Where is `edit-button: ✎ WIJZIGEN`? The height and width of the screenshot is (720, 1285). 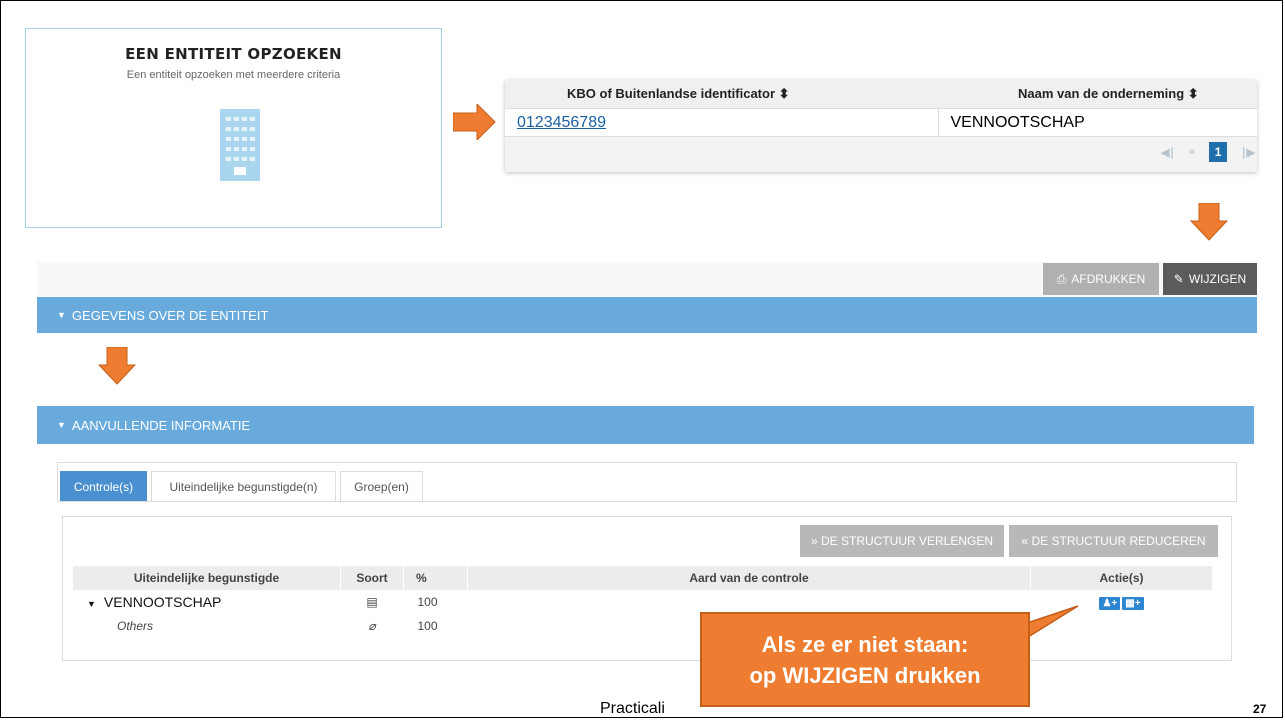
edit-button: ✎ WIJZIGEN is located at coordinates (1210, 279).